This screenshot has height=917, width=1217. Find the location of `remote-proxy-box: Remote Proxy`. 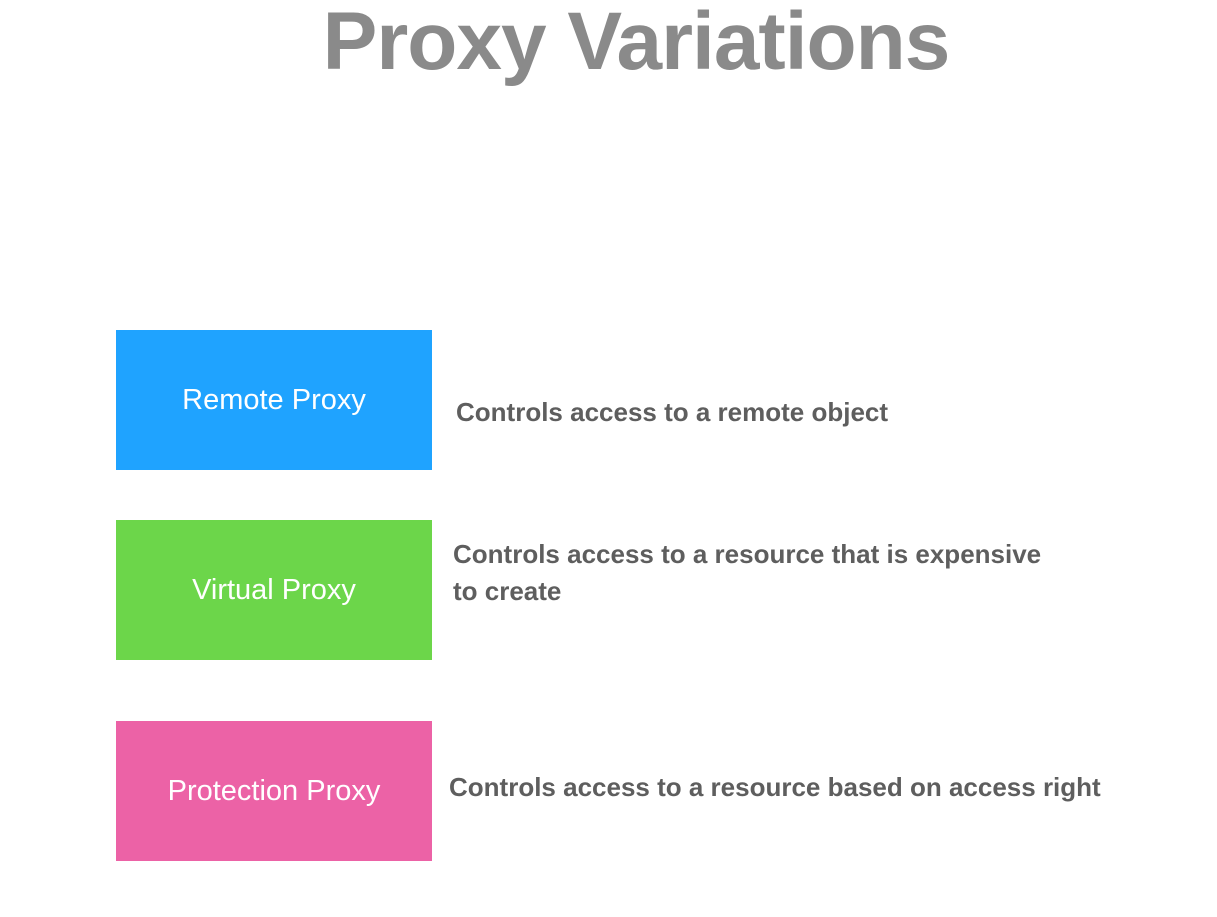

remote-proxy-box: Remote Proxy is located at coordinates (274, 400).